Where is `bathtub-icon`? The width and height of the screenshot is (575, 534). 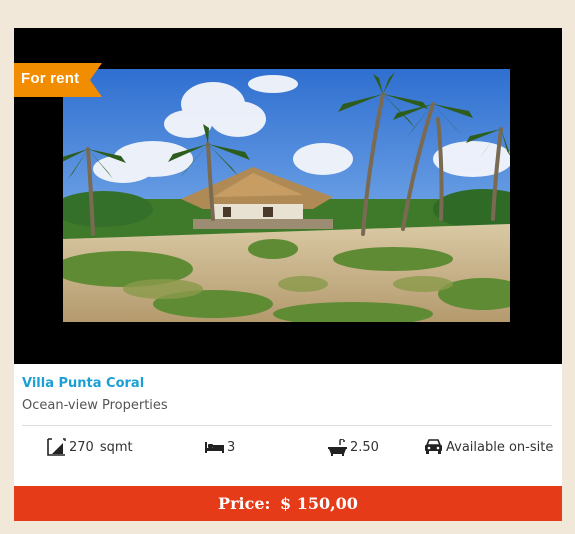
bathtub-icon is located at coordinates (337, 447).